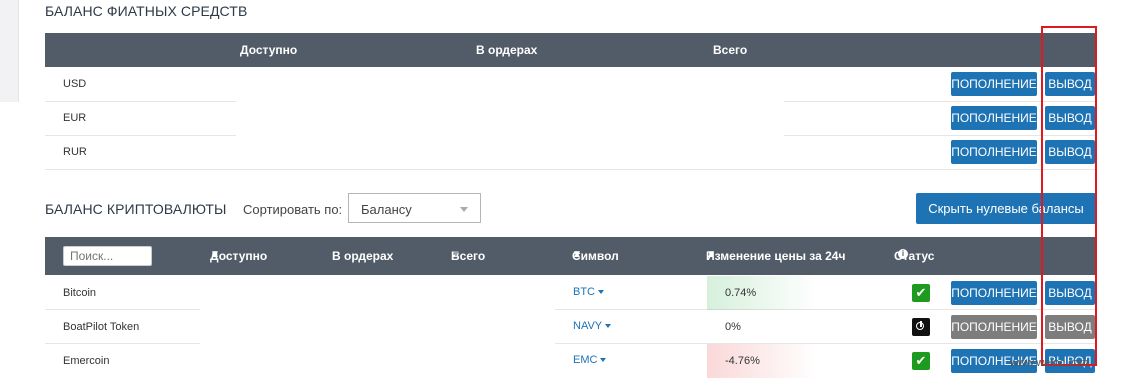 The height and width of the screenshot is (378, 1122). Describe the element at coordinates (762, 361) in the screenshot. I see `price-change-cell: -4.76%` at that location.